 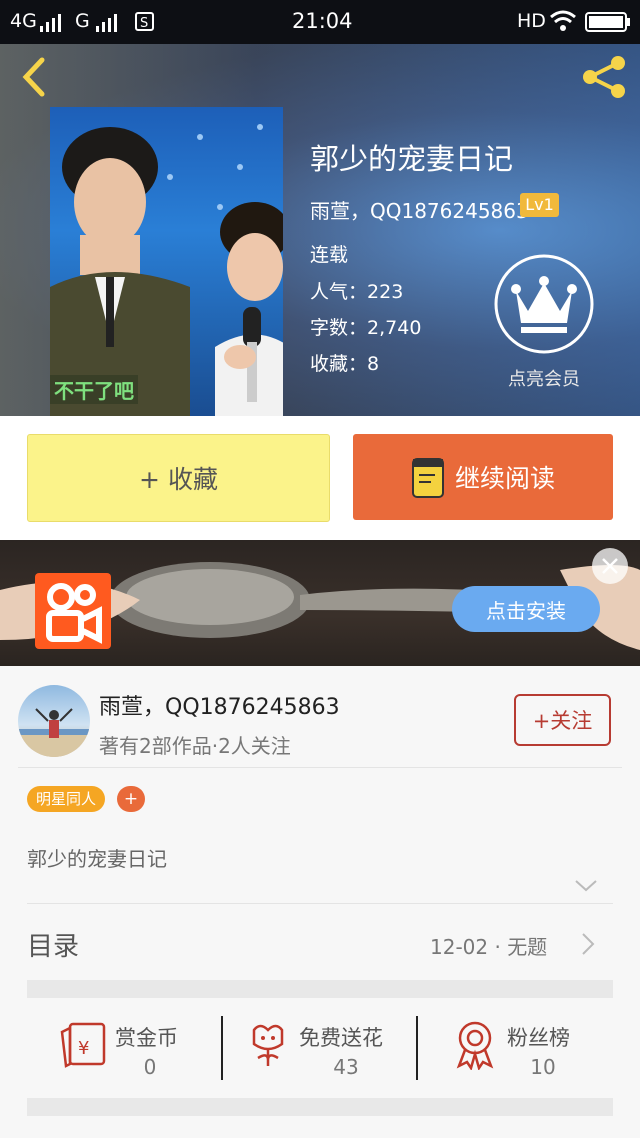 What do you see at coordinates (563, 23) in the screenshot?
I see `wifi-icon` at bounding box center [563, 23].